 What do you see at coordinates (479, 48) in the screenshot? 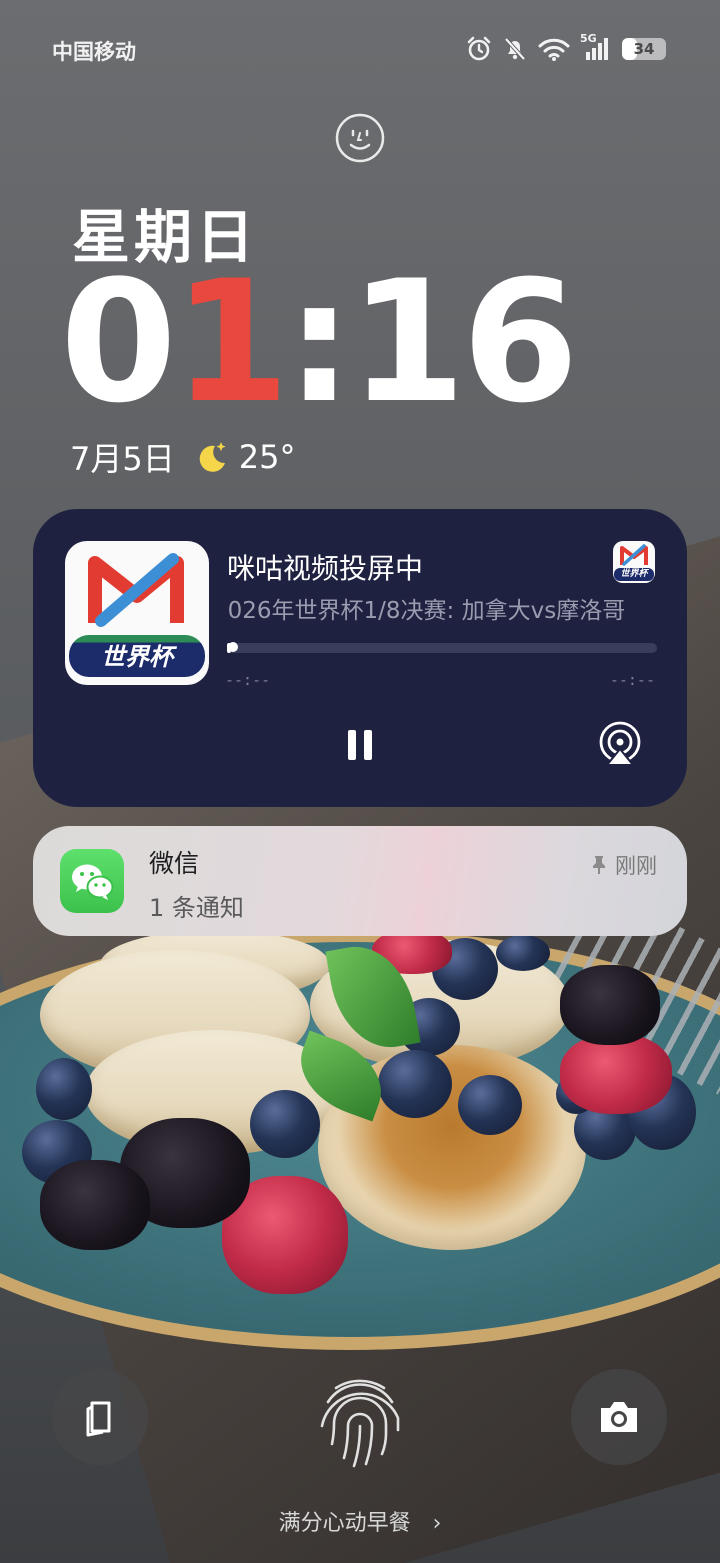
I see `alarm-icon` at bounding box center [479, 48].